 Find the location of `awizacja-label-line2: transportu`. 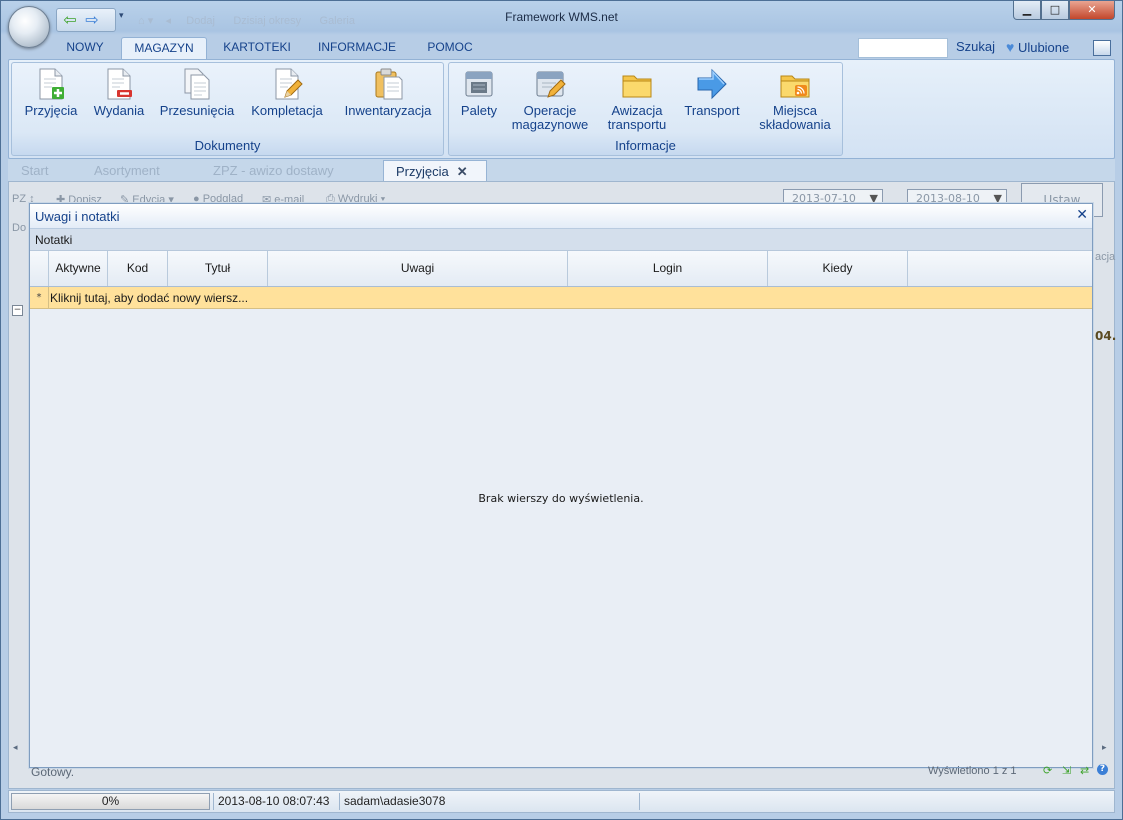

awizacja-label-line2: transportu is located at coordinates (637, 124).